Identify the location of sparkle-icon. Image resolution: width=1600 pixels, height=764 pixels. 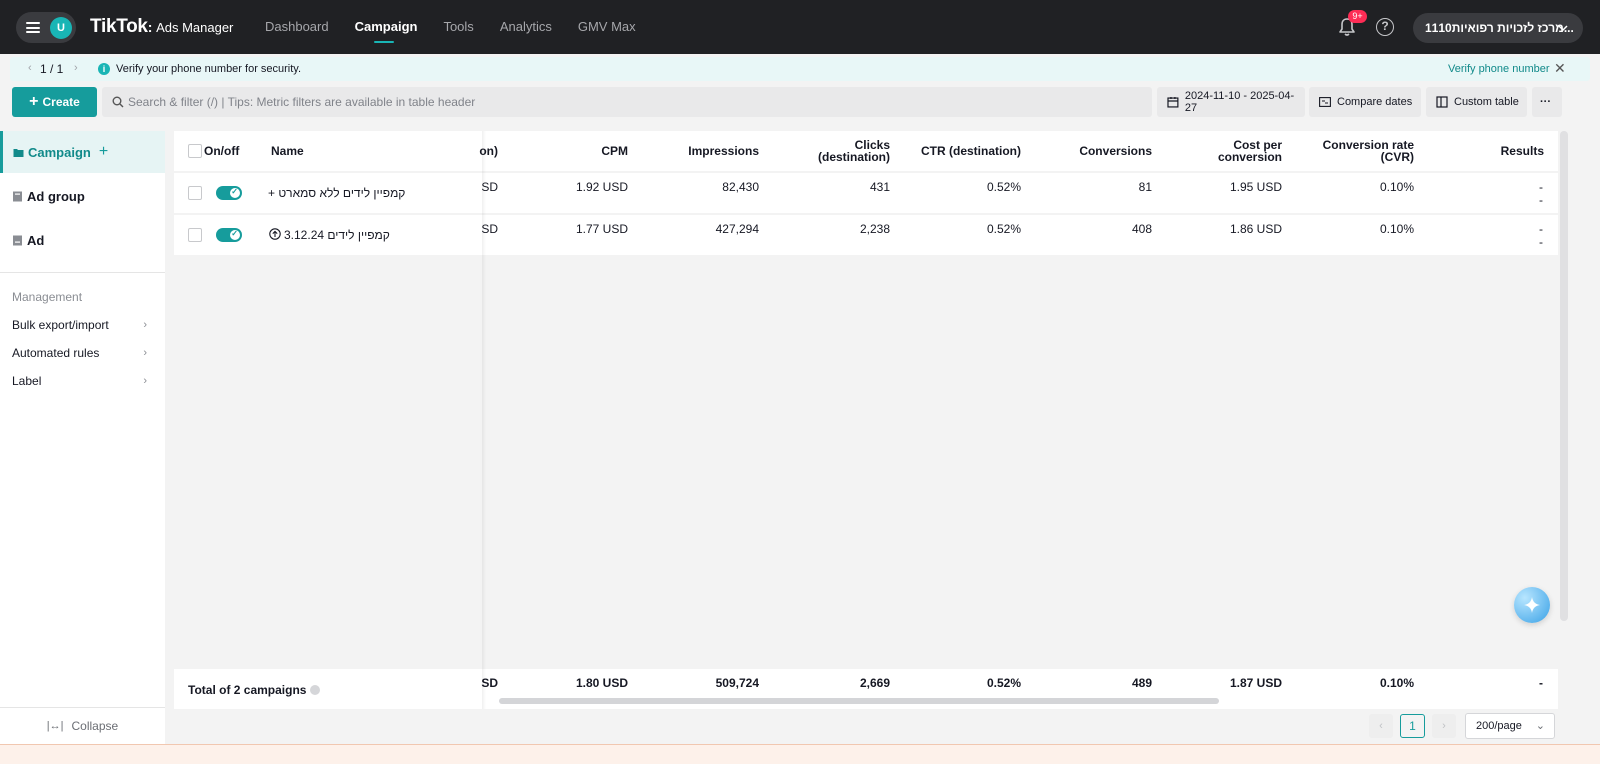
(1532, 605).